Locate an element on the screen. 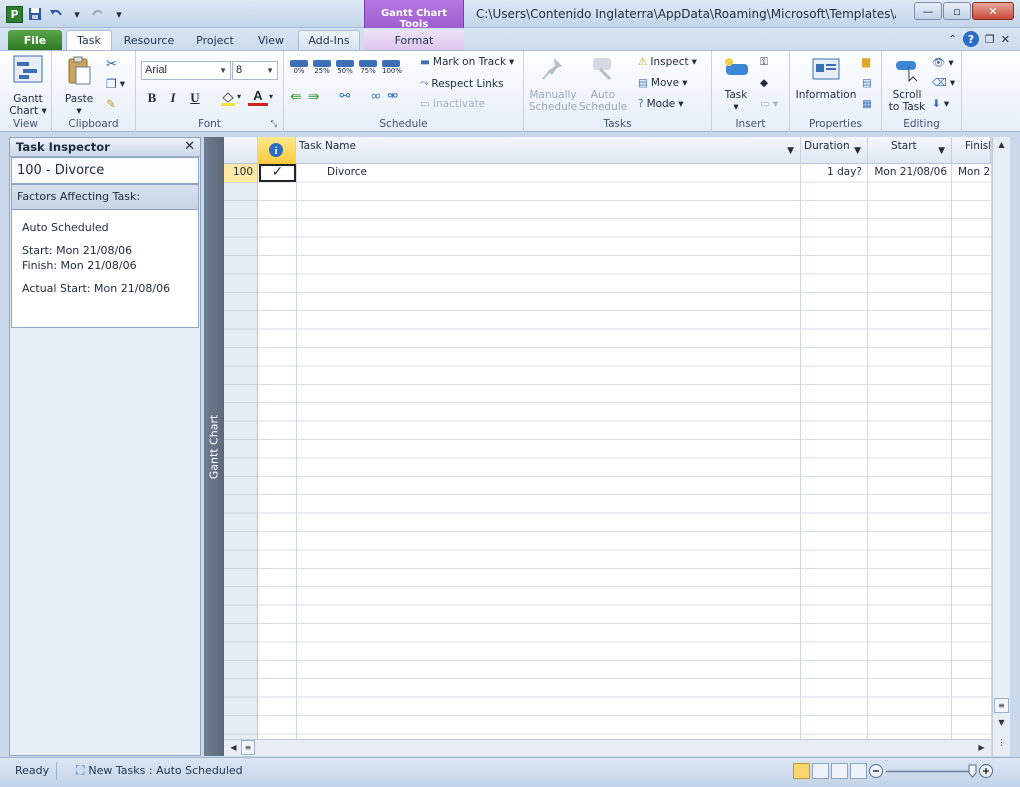 The height and width of the screenshot is (787, 1020). mode-button: ? Mode ▾ is located at coordinates (660, 104).